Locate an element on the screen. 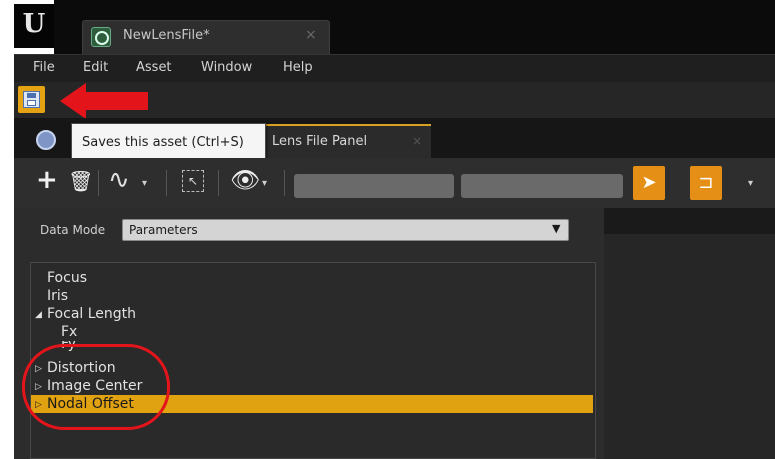 The image size is (775, 459). curve-dropdown-icon: ▾ is located at coordinates (144, 183).